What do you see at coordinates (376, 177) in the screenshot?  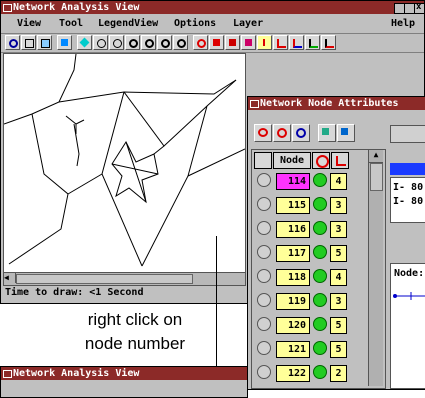 I see `scroll-thumb-vertical` at bounding box center [376, 177].